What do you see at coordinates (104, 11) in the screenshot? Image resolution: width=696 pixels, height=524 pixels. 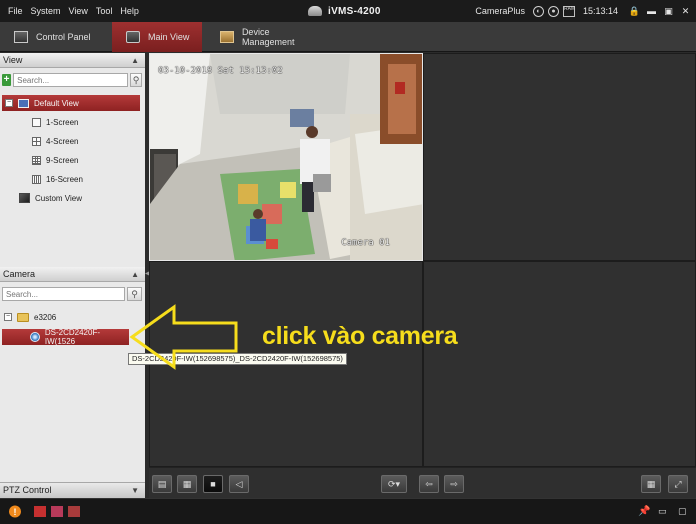 I see `menu-tool: Tool` at bounding box center [104, 11].